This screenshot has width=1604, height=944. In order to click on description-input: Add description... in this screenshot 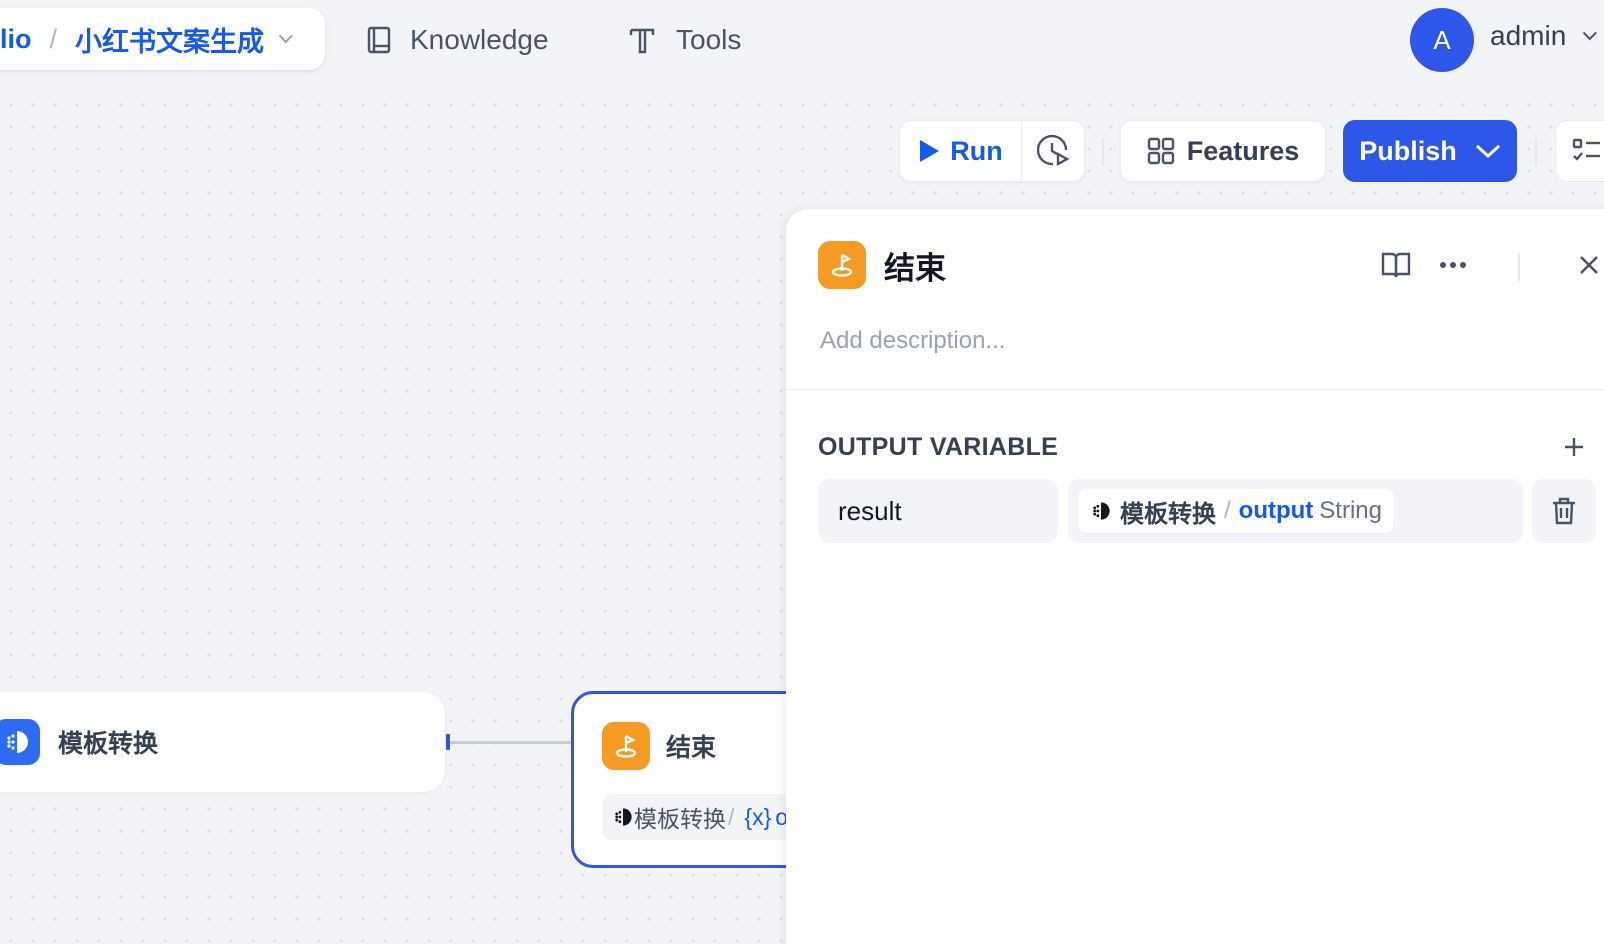, I will do `click(912, 341)`.